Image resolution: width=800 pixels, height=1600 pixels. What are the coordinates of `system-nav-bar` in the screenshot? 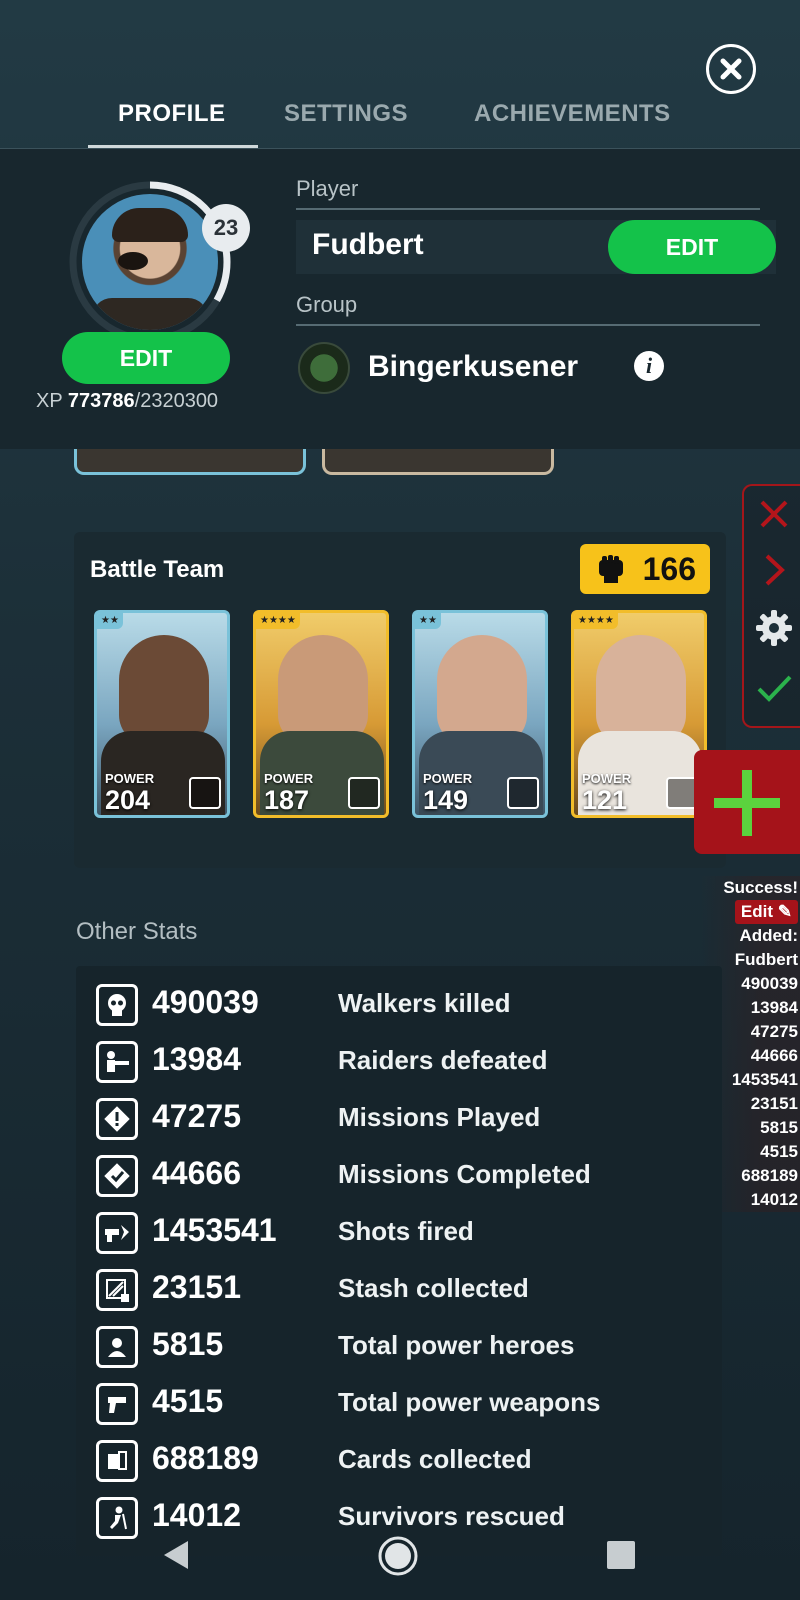 It's located at (400, 1565).